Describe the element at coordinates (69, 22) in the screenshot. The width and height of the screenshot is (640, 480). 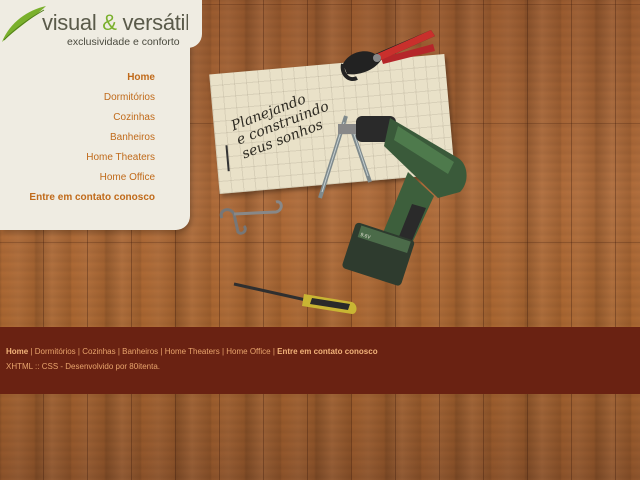
I see `logo-brand-part1: visual` at that location.